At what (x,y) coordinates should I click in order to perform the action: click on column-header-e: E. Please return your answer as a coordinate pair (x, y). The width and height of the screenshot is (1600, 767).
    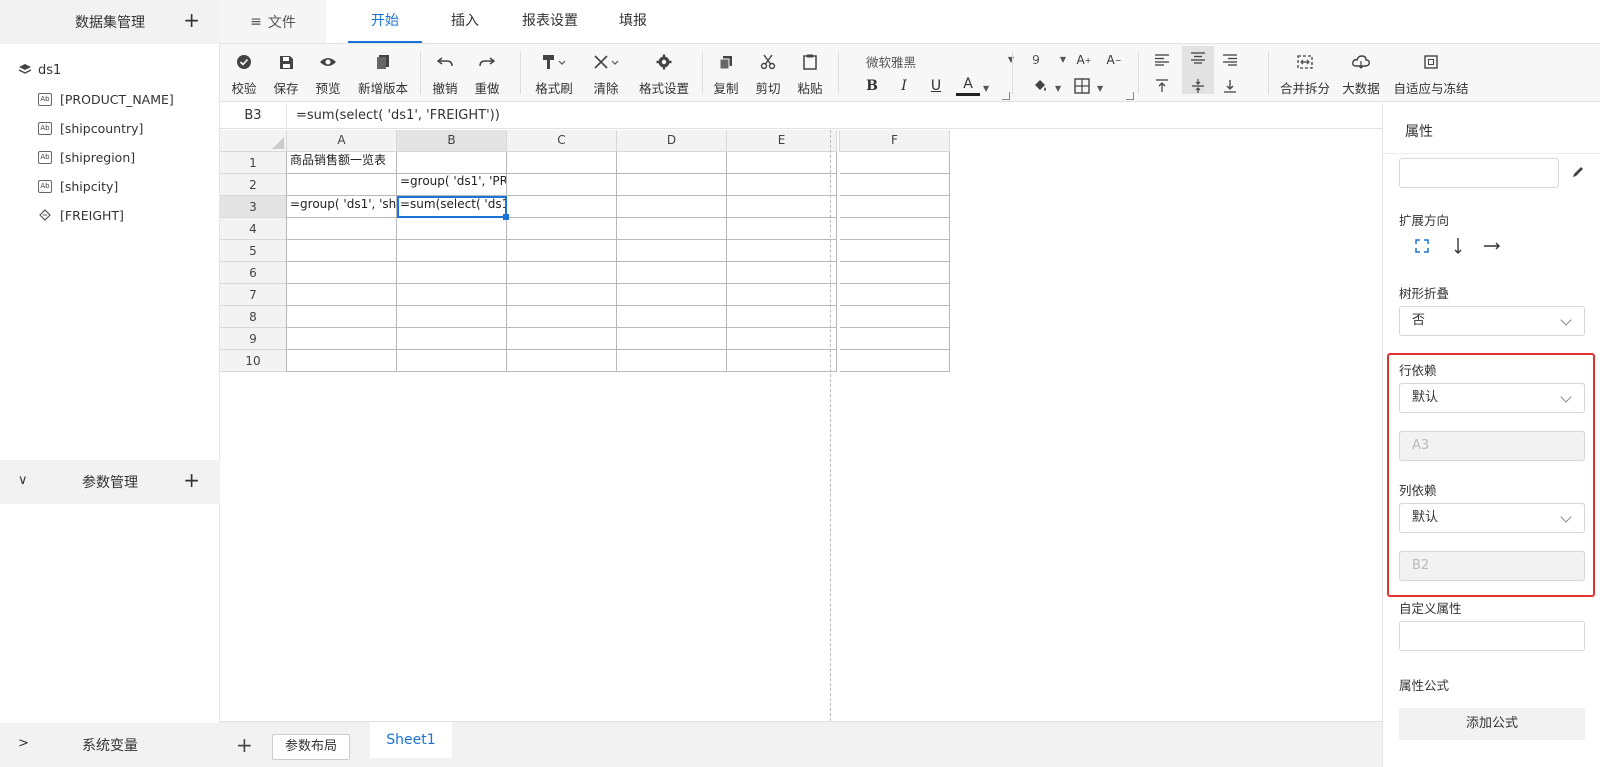
    Looking at the image, I should click on (782, 141).